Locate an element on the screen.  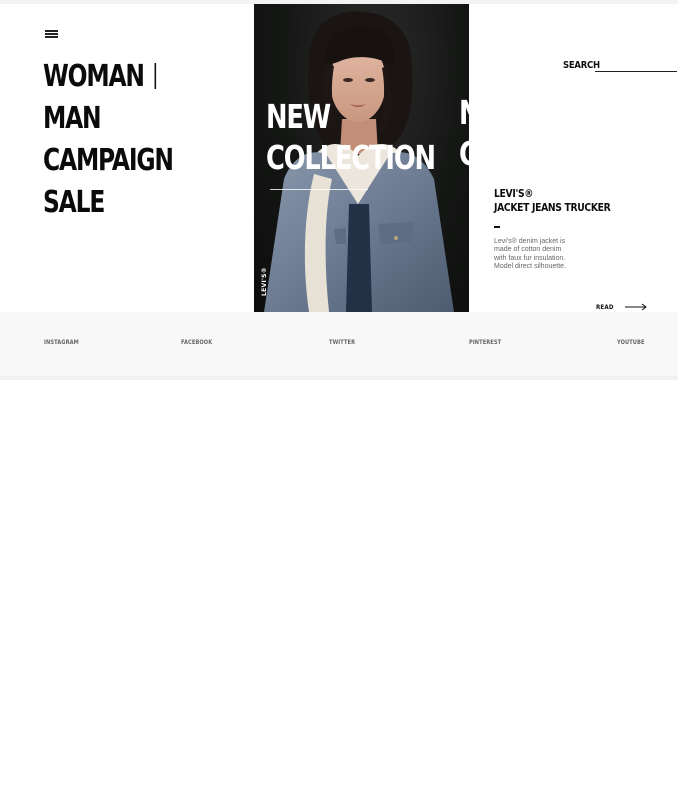
hero-title-line-1: NEW is located at coordinates (298, 116).